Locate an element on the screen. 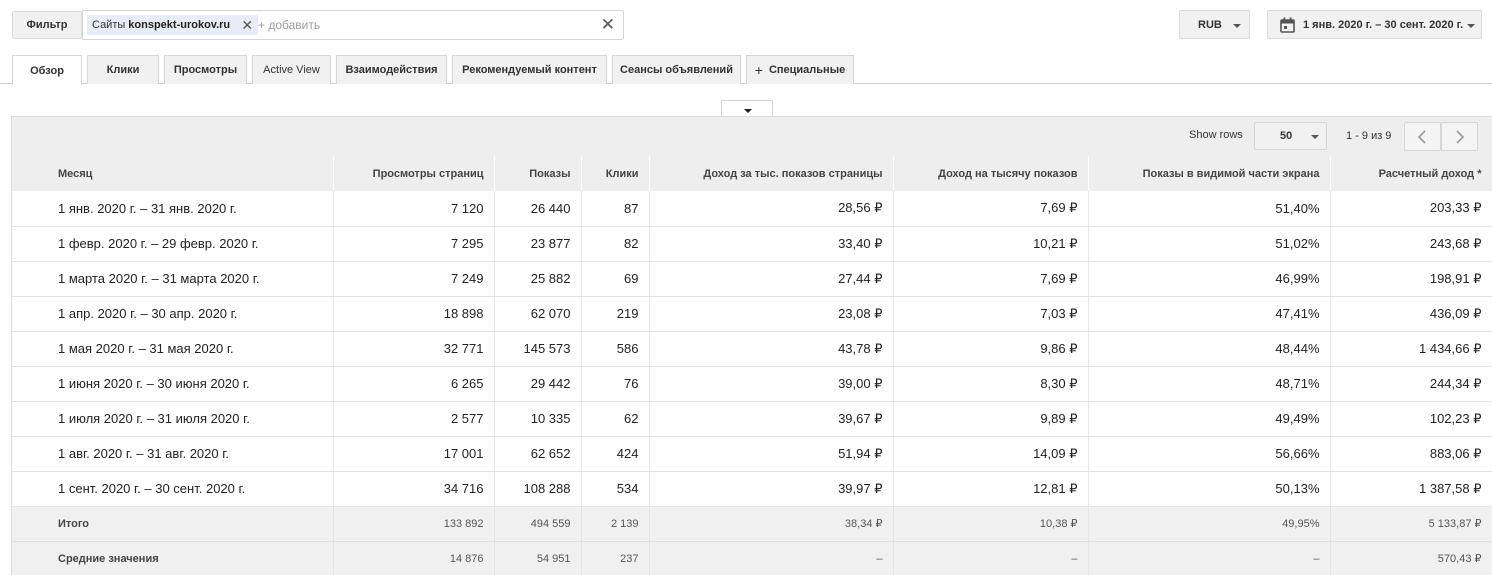 This screenshot has height=575, width=1492. viewability-cell: – is located at coordinates (1209, 558).